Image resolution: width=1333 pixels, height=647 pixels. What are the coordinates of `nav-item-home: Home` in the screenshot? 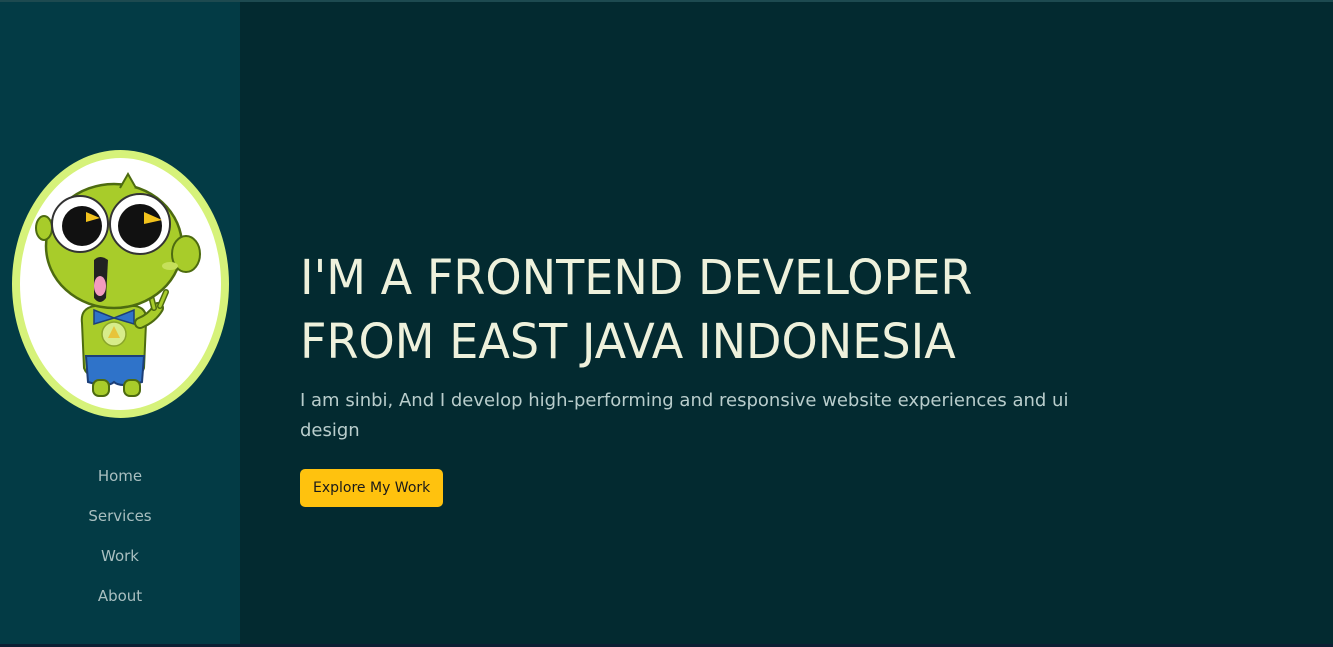 It's located at (120, 476).